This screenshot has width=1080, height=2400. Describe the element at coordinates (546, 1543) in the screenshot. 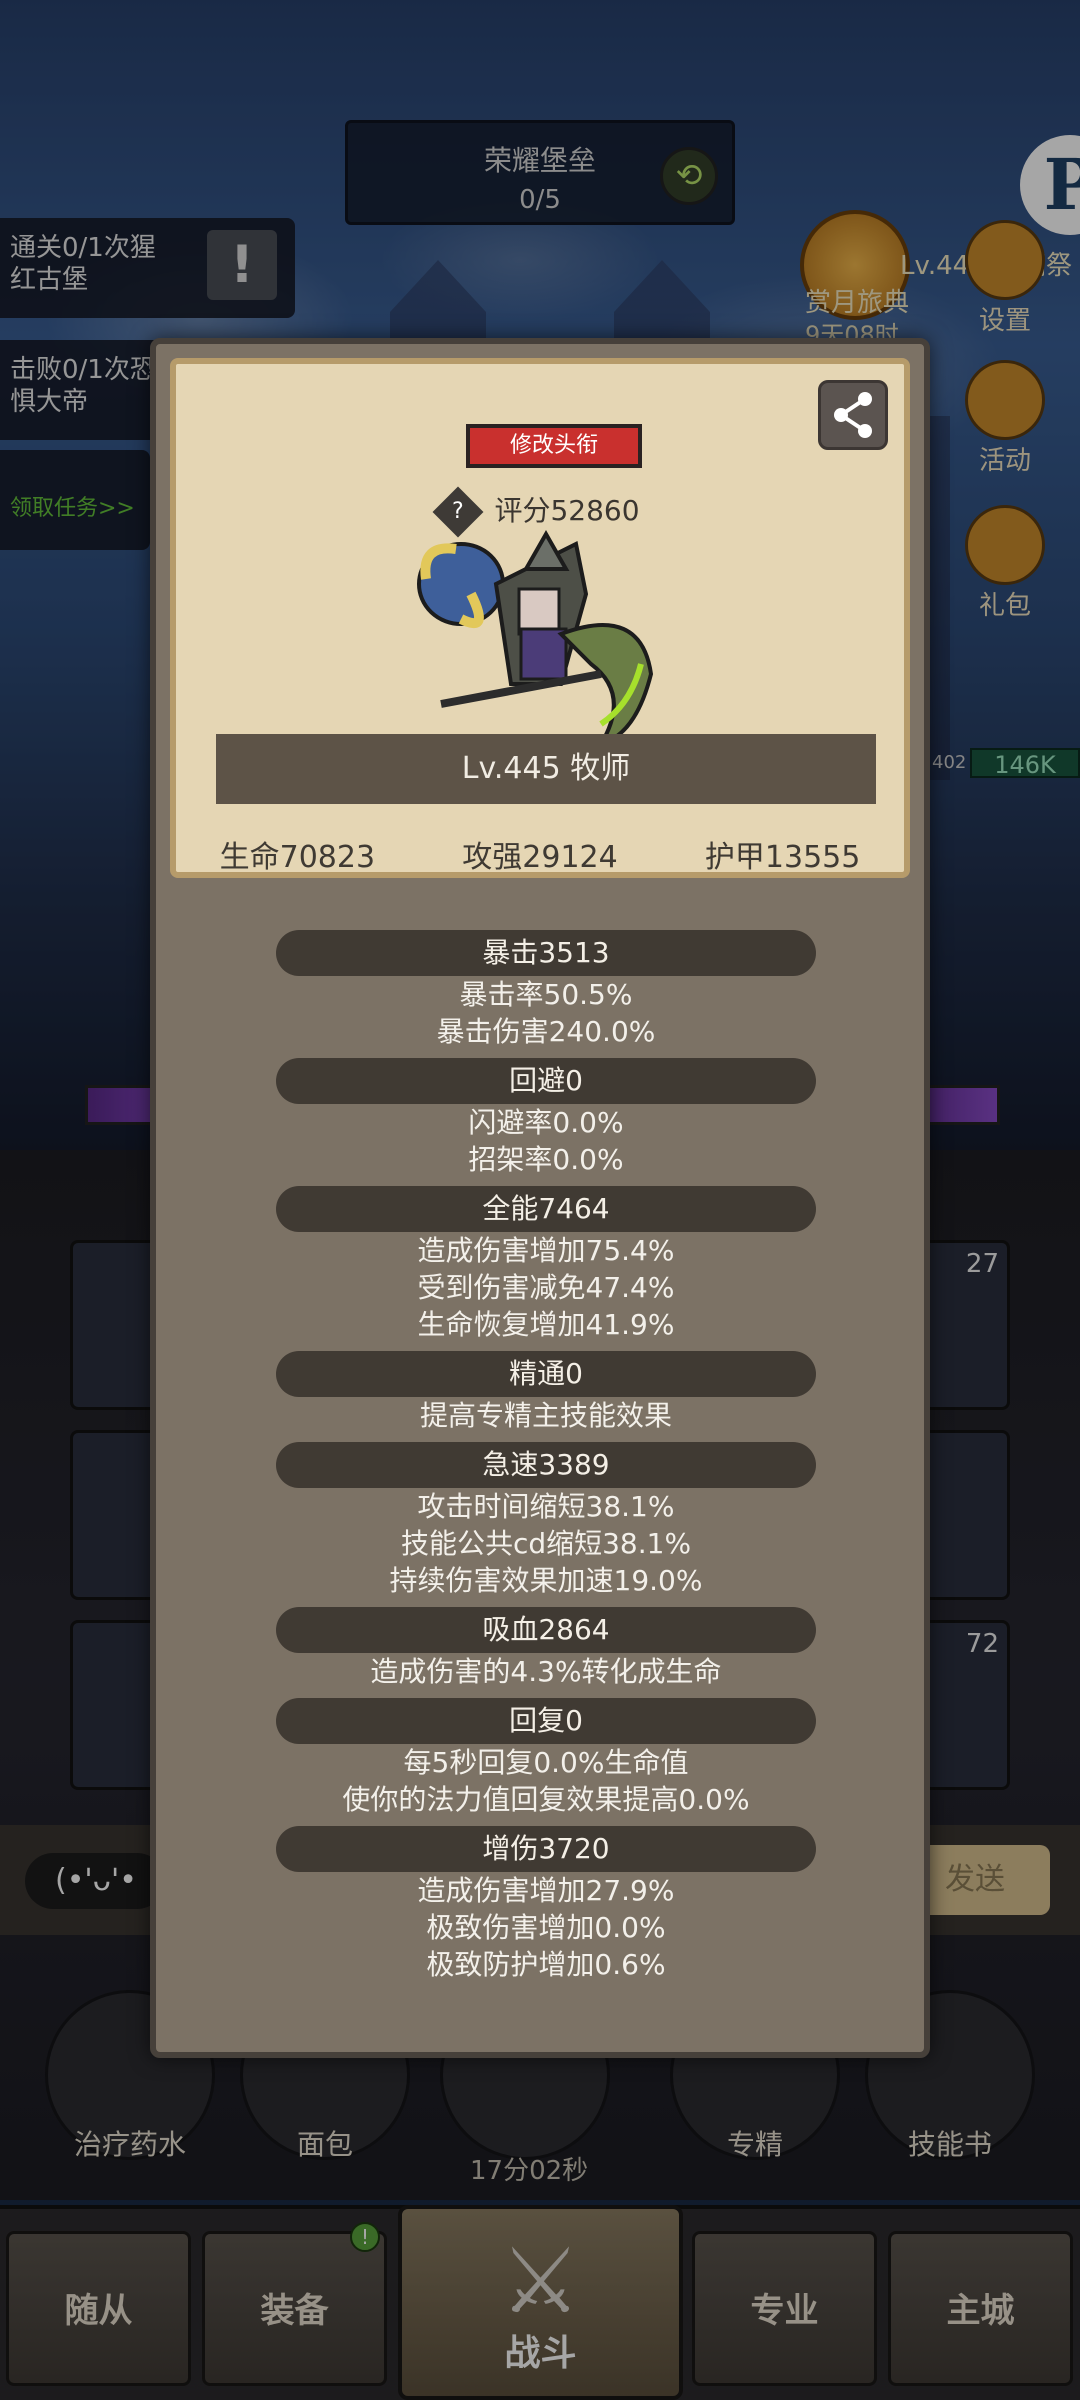

I see `stat-detail: 技能公共cd缩短38.1%` at that location.